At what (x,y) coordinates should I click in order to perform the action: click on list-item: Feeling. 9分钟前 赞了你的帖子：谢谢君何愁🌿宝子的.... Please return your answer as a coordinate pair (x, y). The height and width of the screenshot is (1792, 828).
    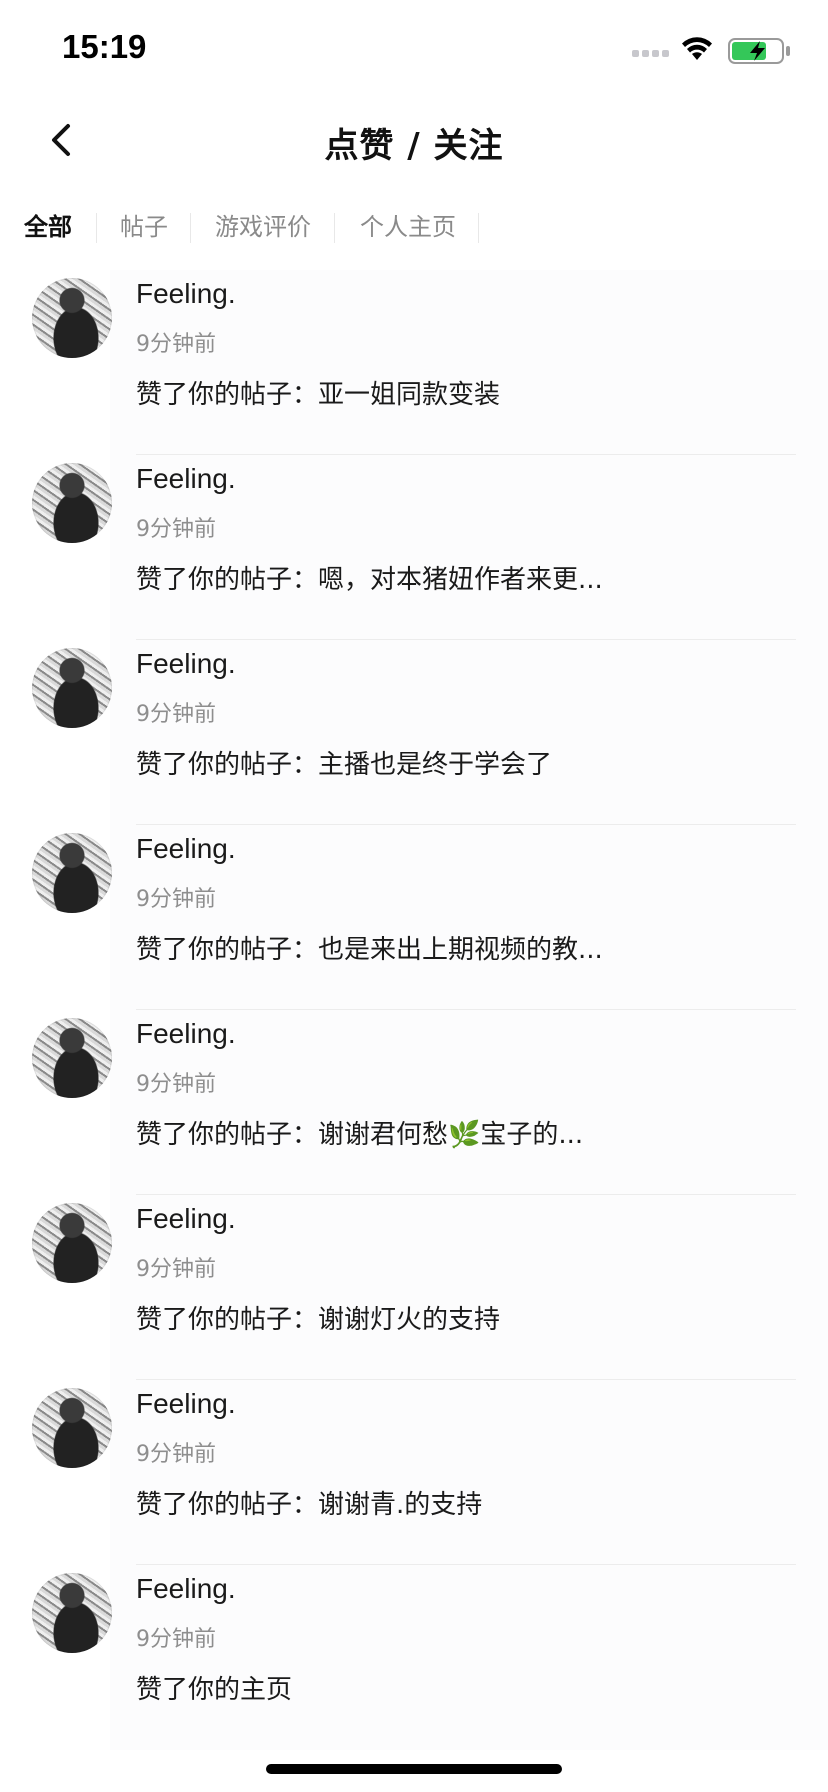
    Looking at the image, I should click on (414, 1102).